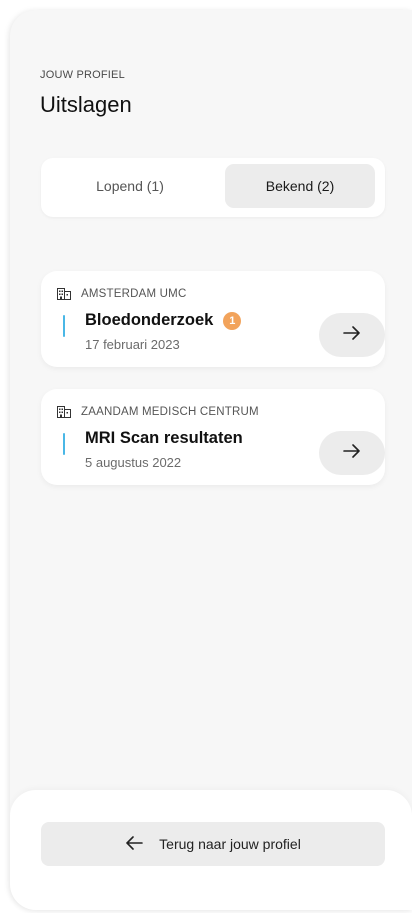 This screenshot has width=412, height=913. Describe the element at coordinates (170, 412) in the screenshot. I see `organization-name: ZAANDAM MEDISCH CENTRUM` at that location.